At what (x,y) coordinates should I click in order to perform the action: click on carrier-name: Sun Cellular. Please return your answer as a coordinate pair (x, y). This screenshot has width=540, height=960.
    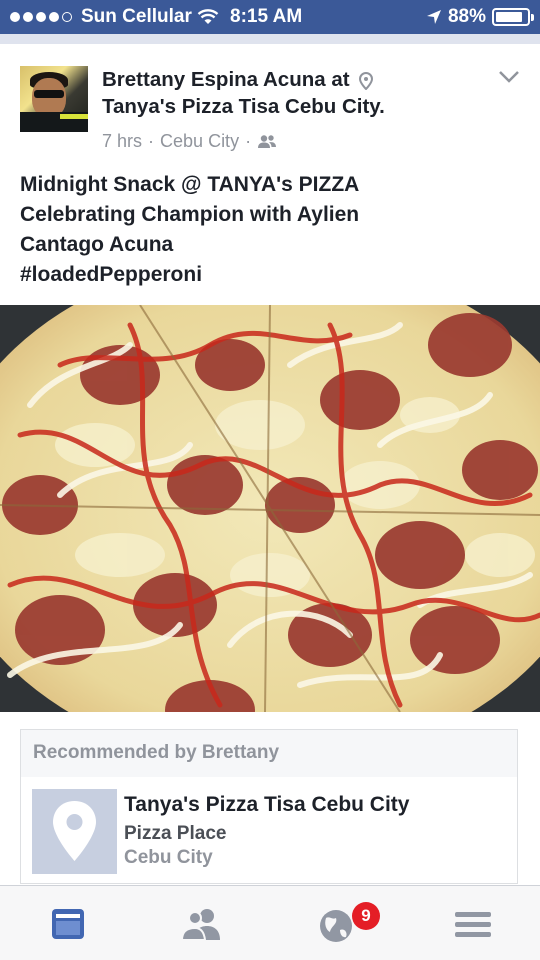
    Looking at the image, I should click on (136, 16).